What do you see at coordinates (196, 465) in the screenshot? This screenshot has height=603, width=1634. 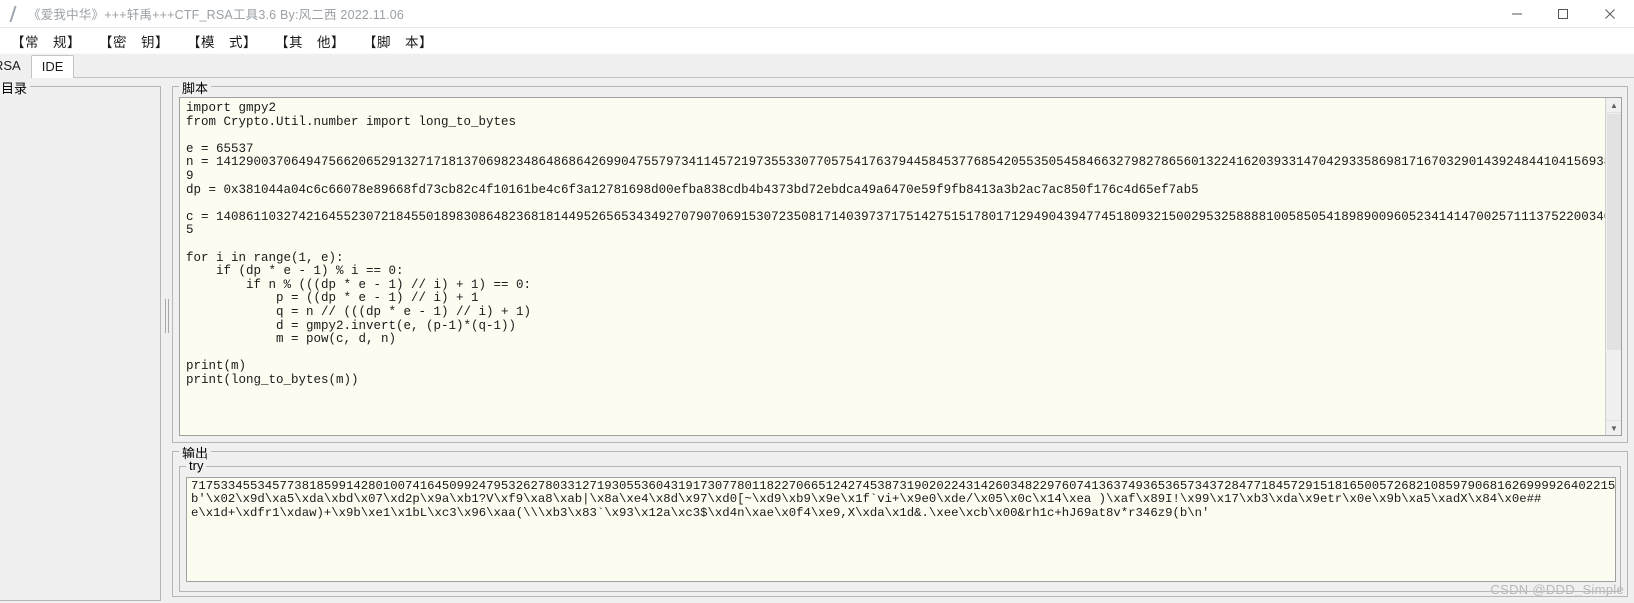 I see `try-group-title: try` at bounding box center [196, 465].